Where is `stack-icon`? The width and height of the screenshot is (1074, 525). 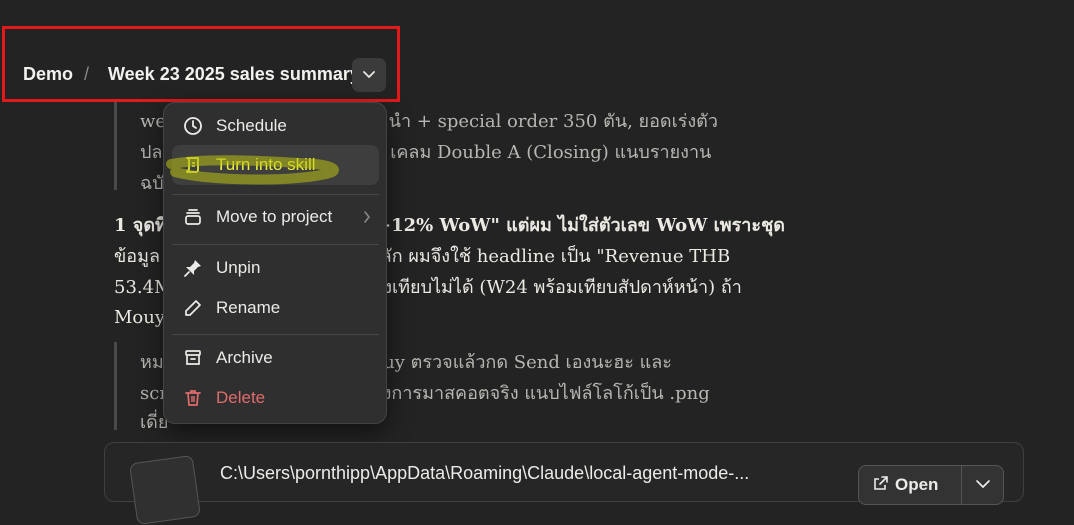
stack-icon is located at coordinates (193, 217).